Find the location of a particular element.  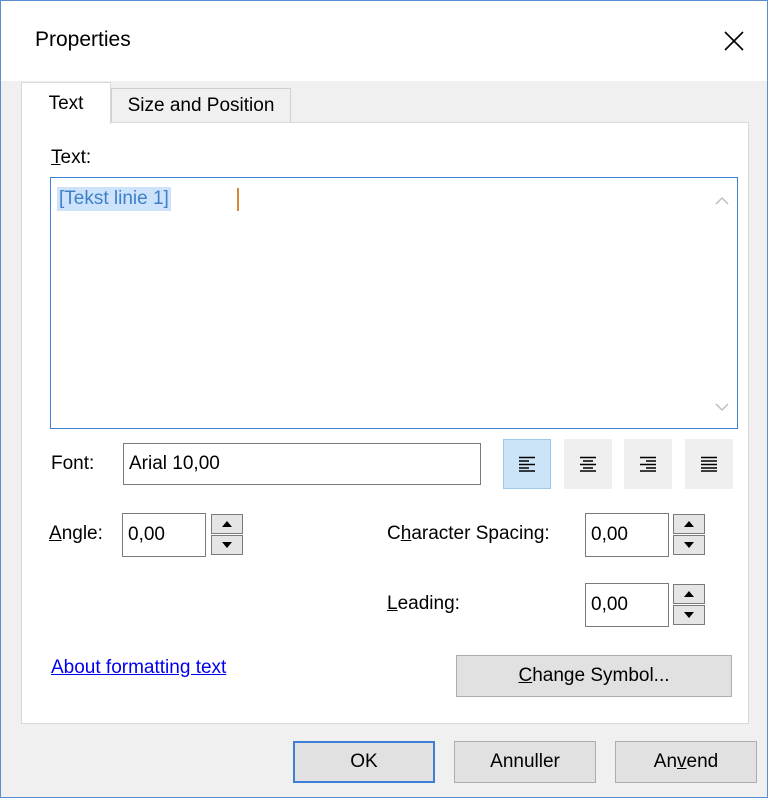

align-left-button is located at coordinates (527, 464).